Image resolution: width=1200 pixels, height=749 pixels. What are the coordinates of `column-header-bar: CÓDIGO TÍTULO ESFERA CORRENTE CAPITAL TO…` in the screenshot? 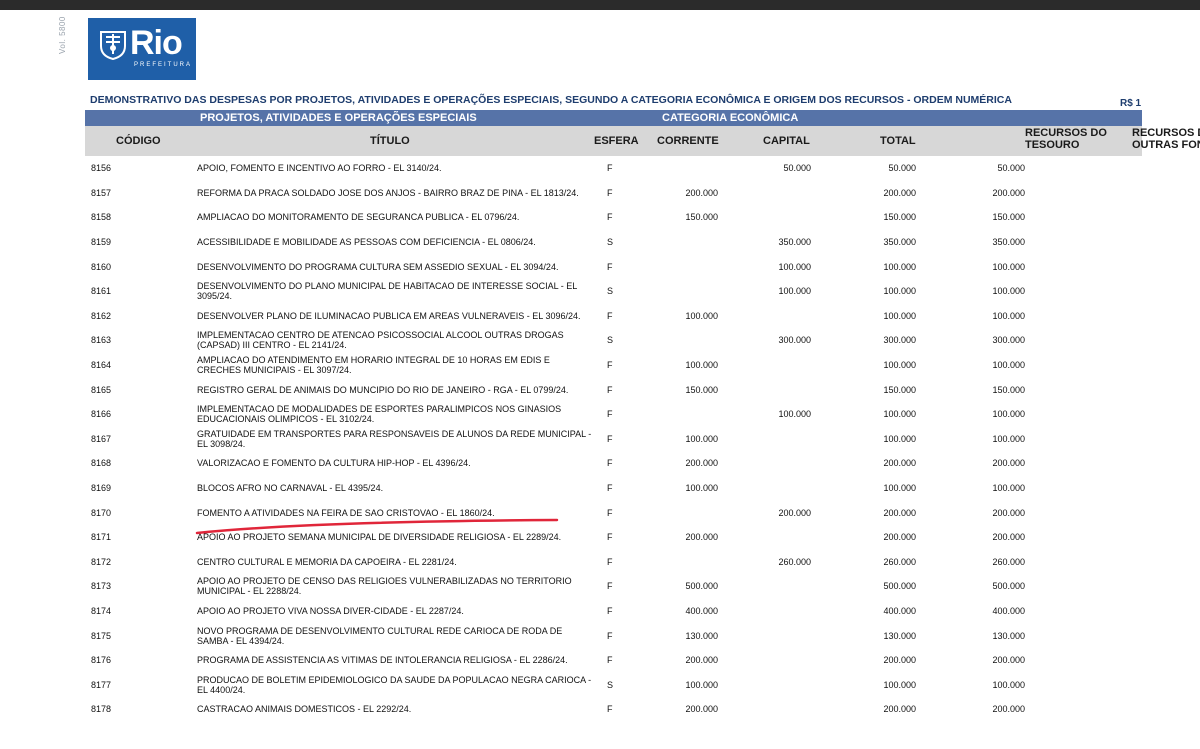 It's located at (642, 141).